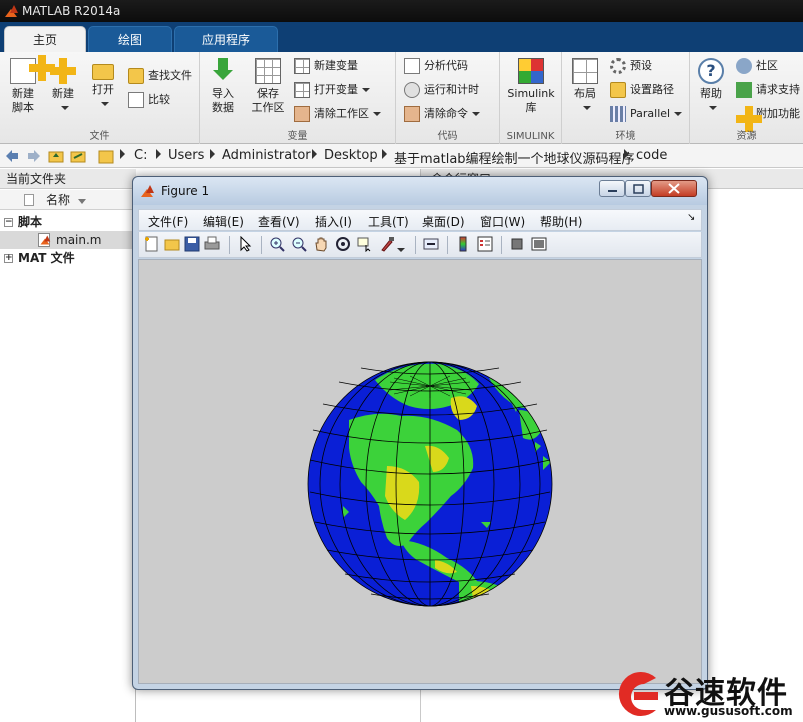  What do you see at coordinates (514, 157) in the screenshot?
I see `breadcrumb-project-folder: 基于matlab编程绘制一个地球仪源码程序` at bounding box center [514, 157].